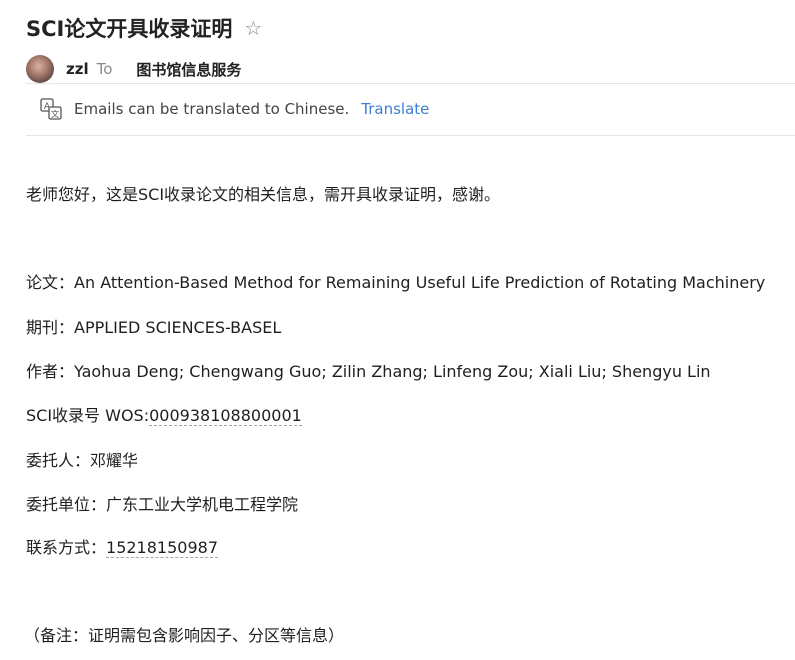 The image size is (795, 660). I want to click on contact-line: 联系方式：15218150987, so click(122, 546).